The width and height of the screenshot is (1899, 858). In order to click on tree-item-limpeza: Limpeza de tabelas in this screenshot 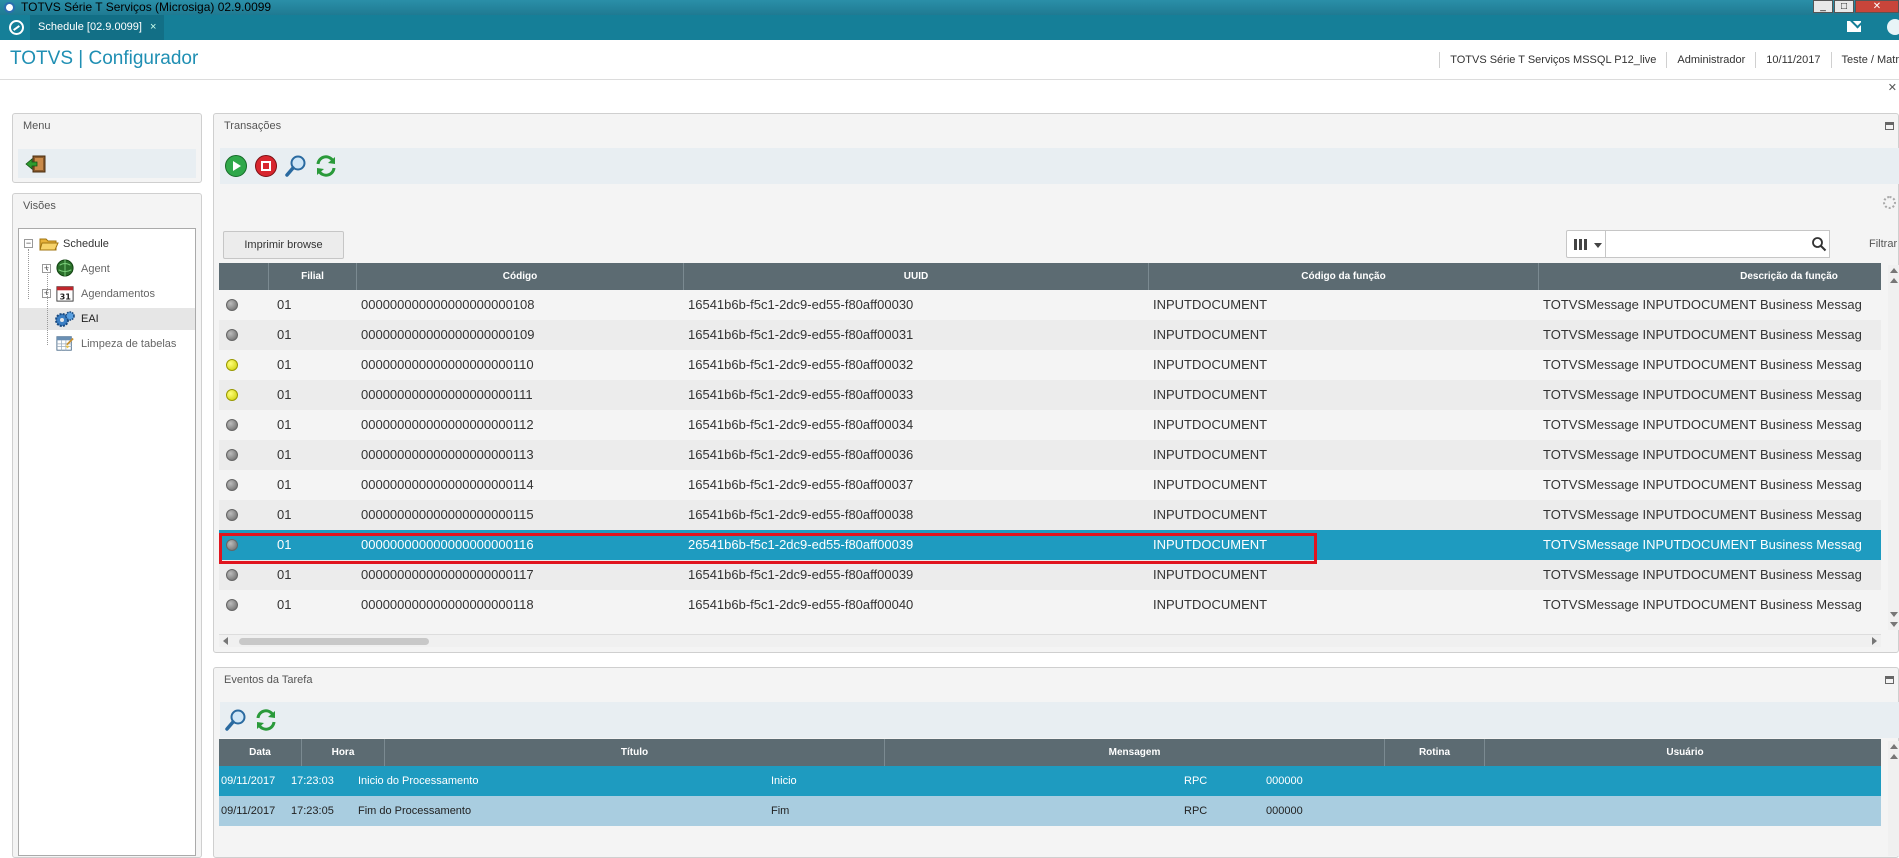, I will do `click(107, 344)`.